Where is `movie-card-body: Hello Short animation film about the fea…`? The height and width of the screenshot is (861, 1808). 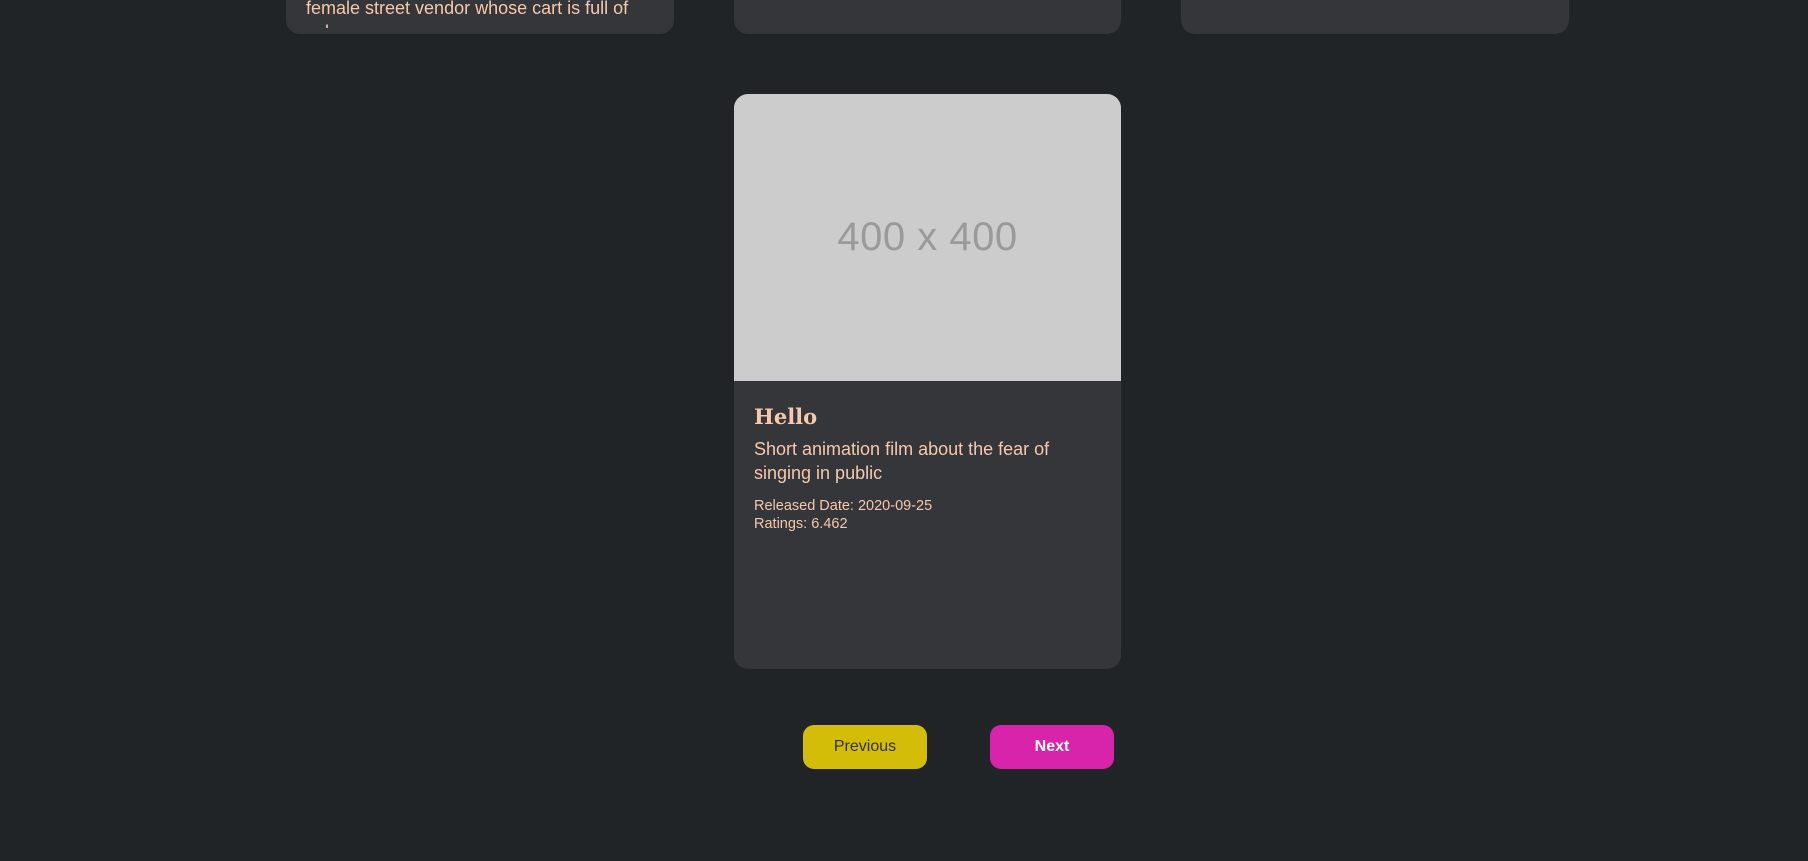
movie-card-body: Hello Short animation film about the fea… is located at coordinates (927, 457).